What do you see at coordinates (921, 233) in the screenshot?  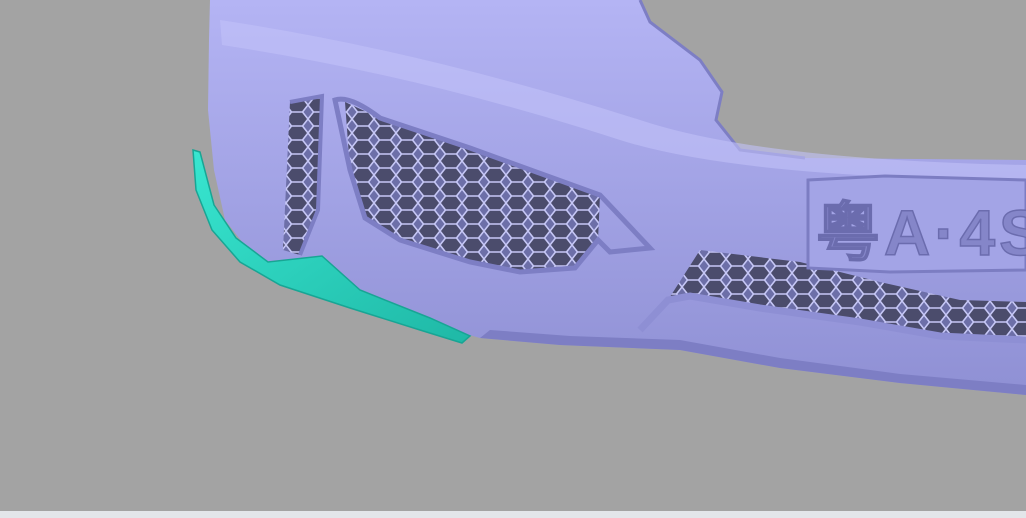 I see `plate-text: 粤A·4S` at bounding box center [921, 233].